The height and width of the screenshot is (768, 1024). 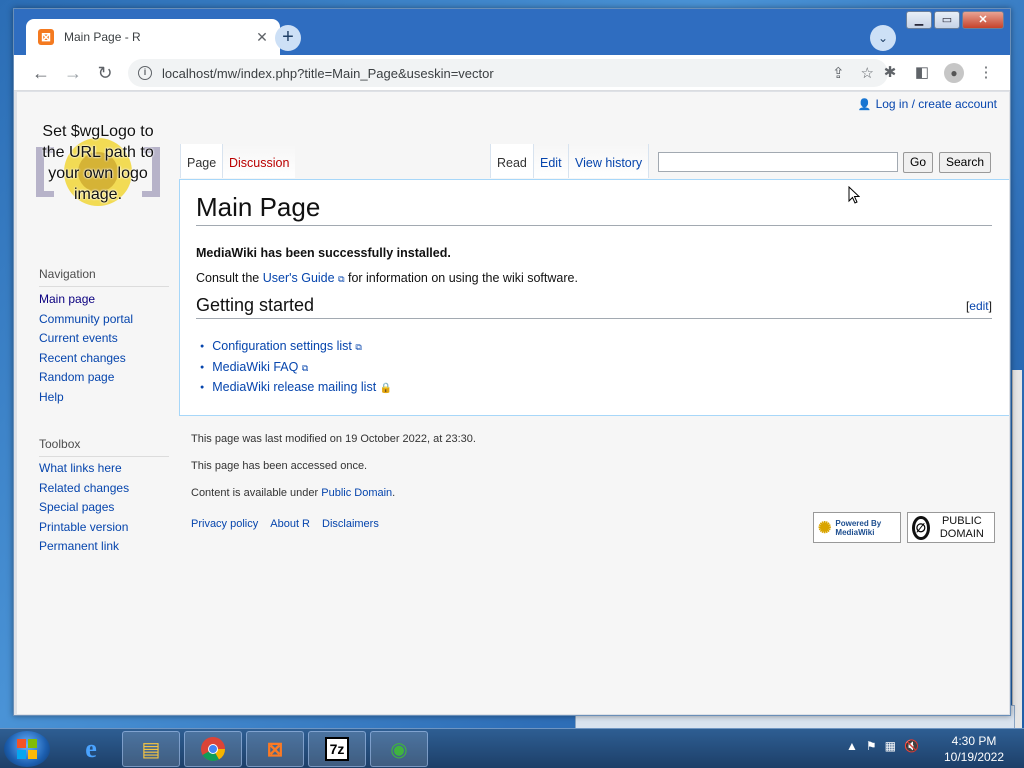 I want to click on nav-help: Help, so click(x=86, y=398).